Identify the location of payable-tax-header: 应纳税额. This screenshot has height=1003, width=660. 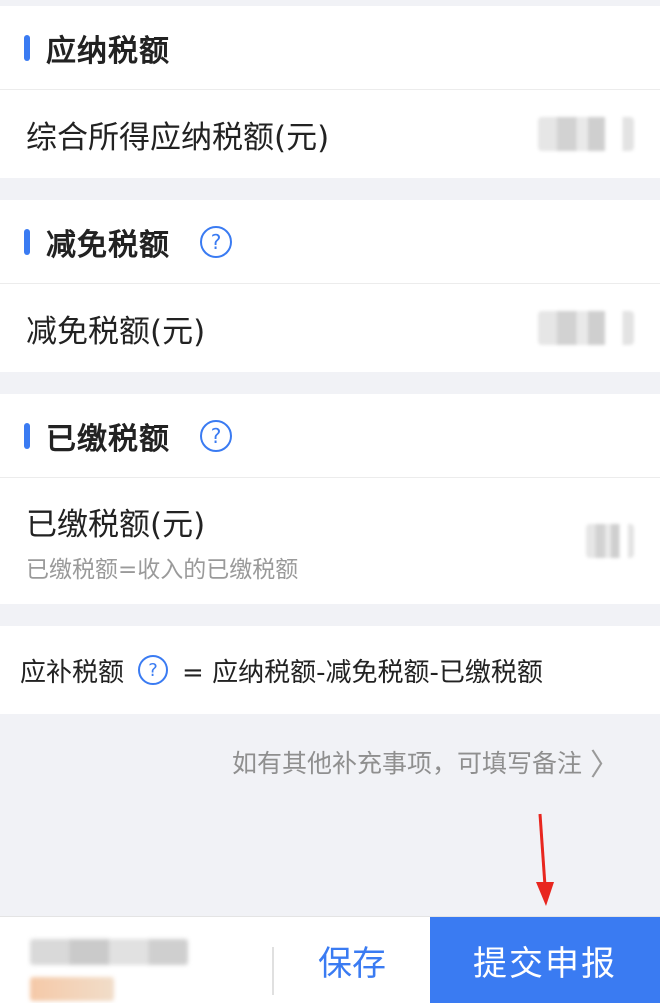
(330, 48).